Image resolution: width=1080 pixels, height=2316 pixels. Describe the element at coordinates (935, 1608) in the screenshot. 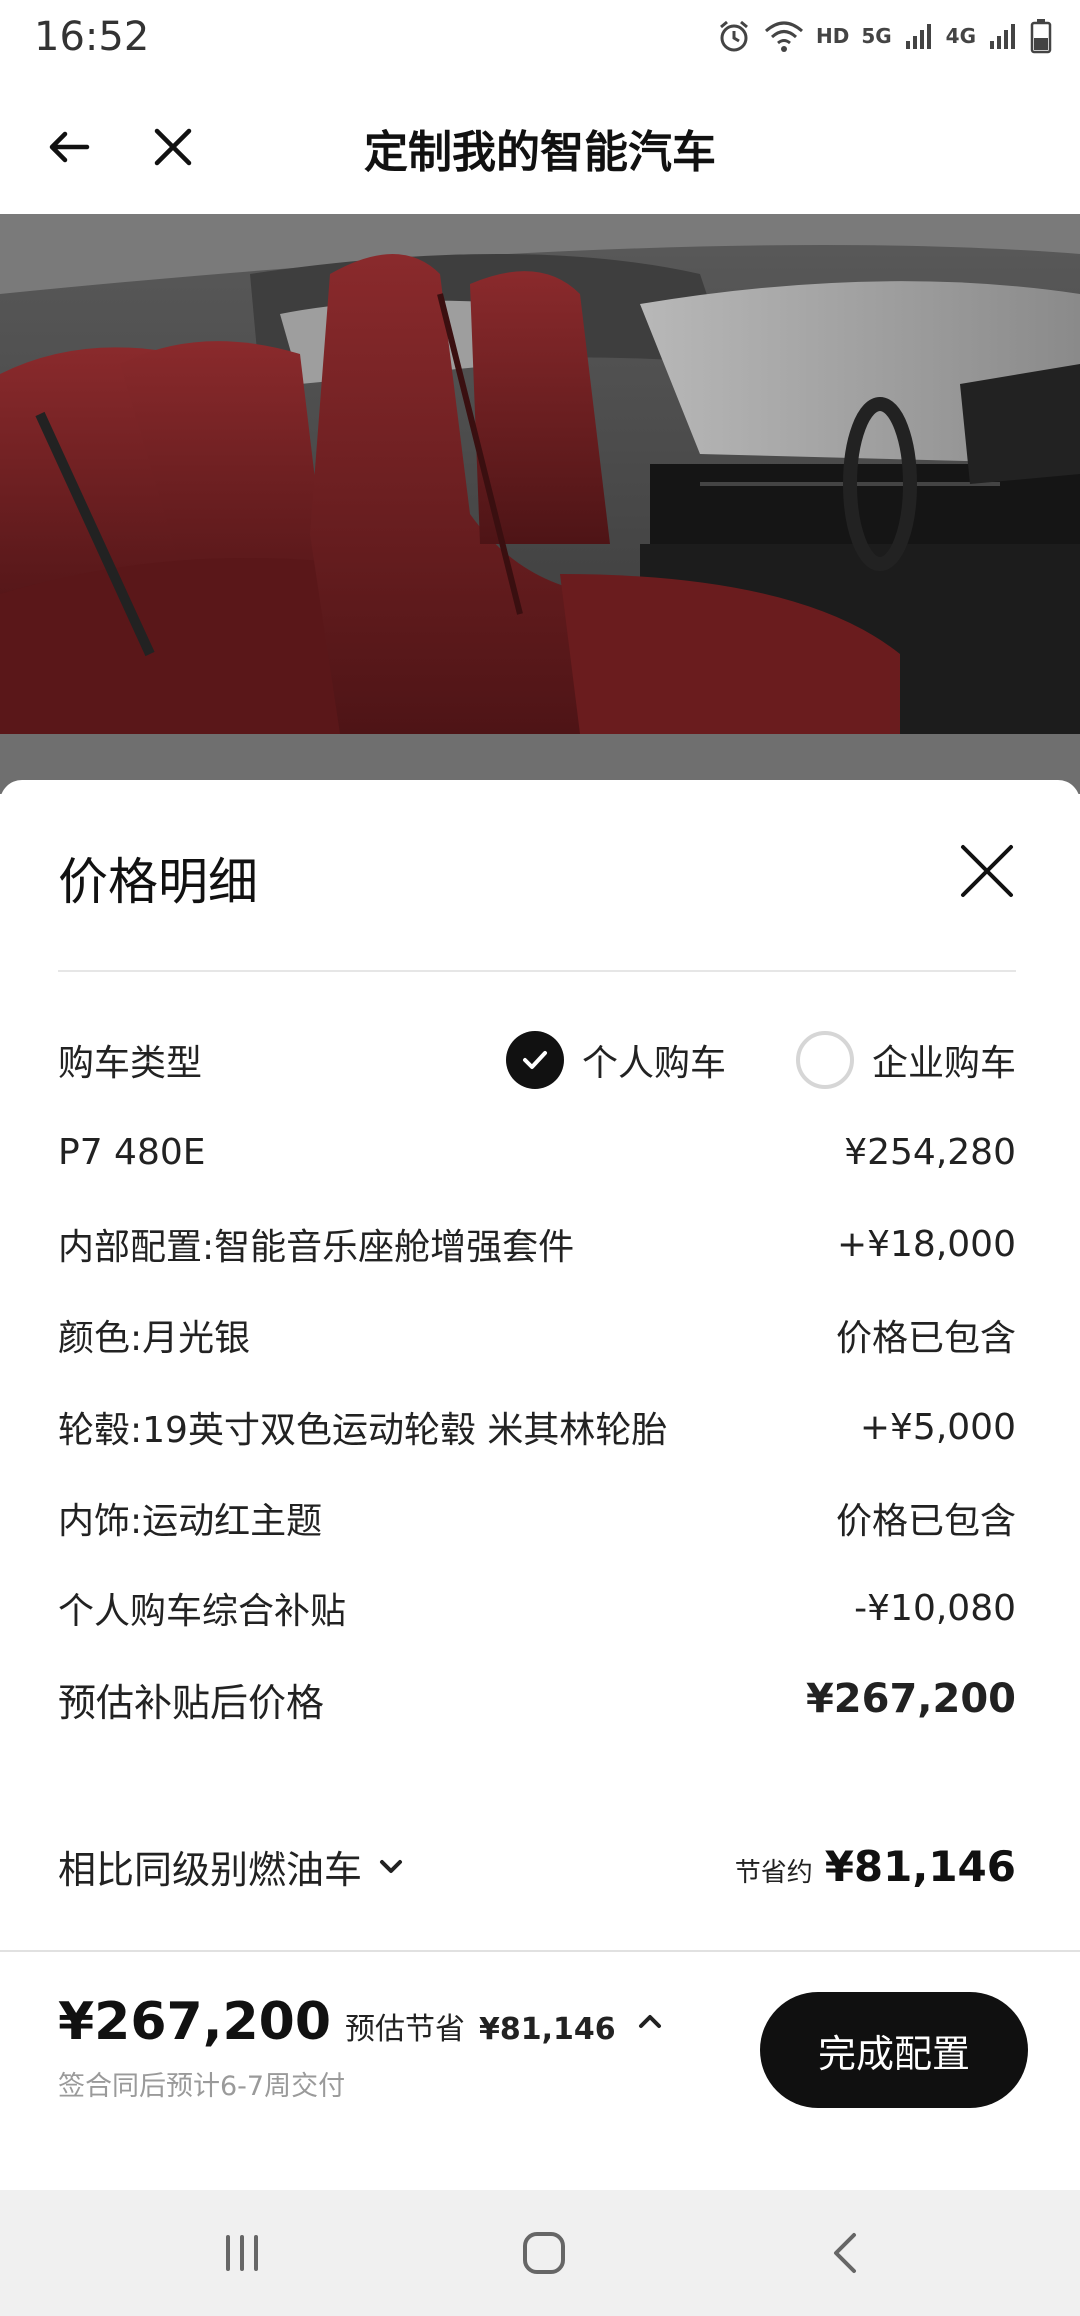

I see `row-value: -¥10,080` at that location.